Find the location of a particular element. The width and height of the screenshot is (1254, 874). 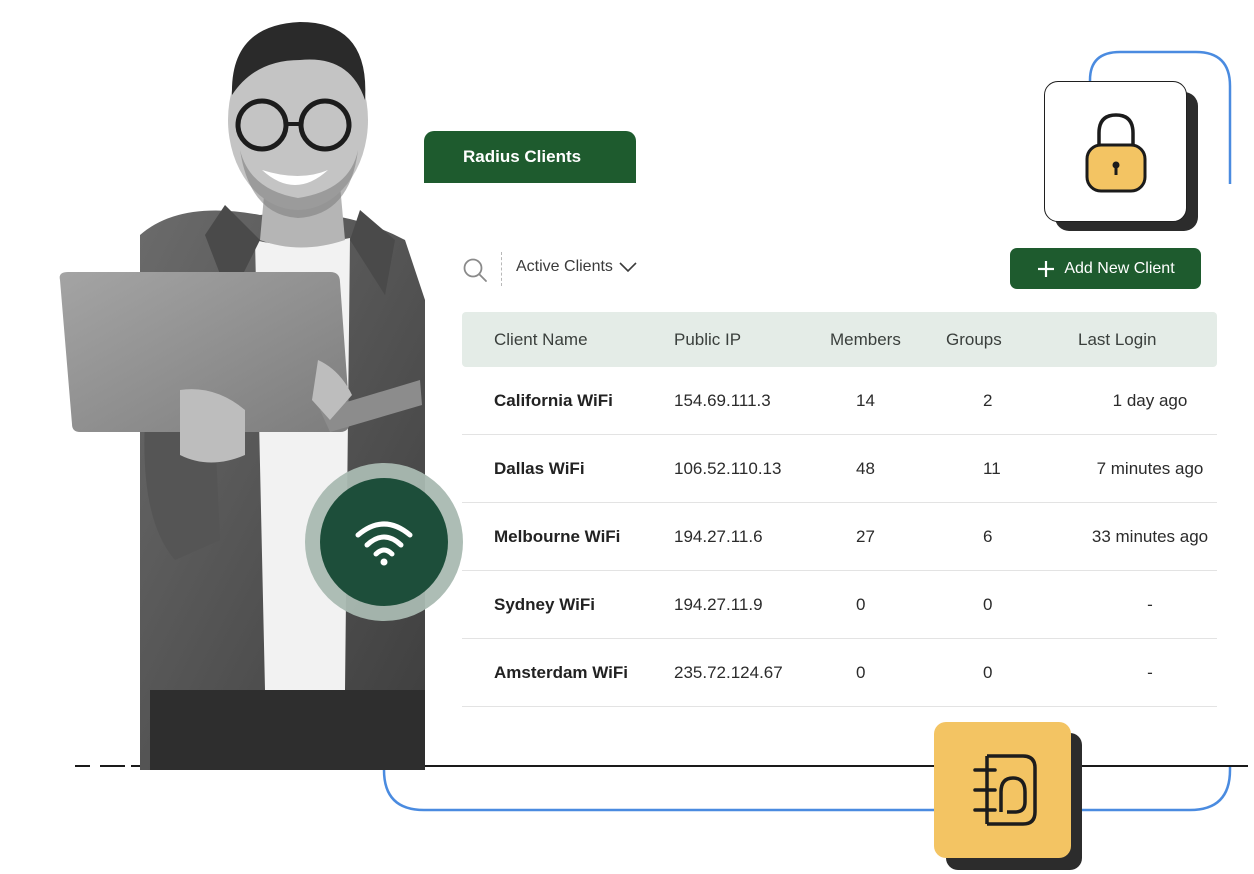

directory-card is located at coordinates (1002, 790).